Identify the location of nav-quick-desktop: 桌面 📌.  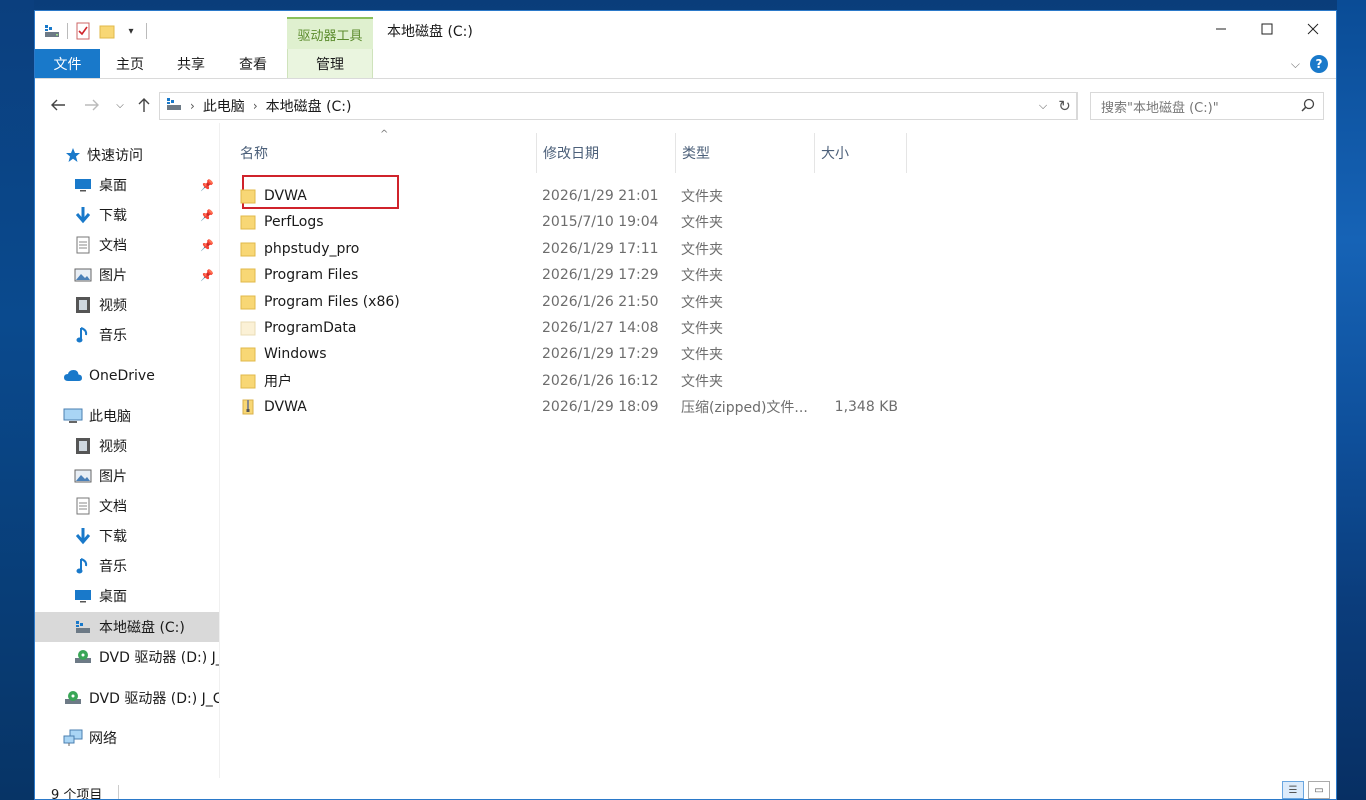
(127, 185).